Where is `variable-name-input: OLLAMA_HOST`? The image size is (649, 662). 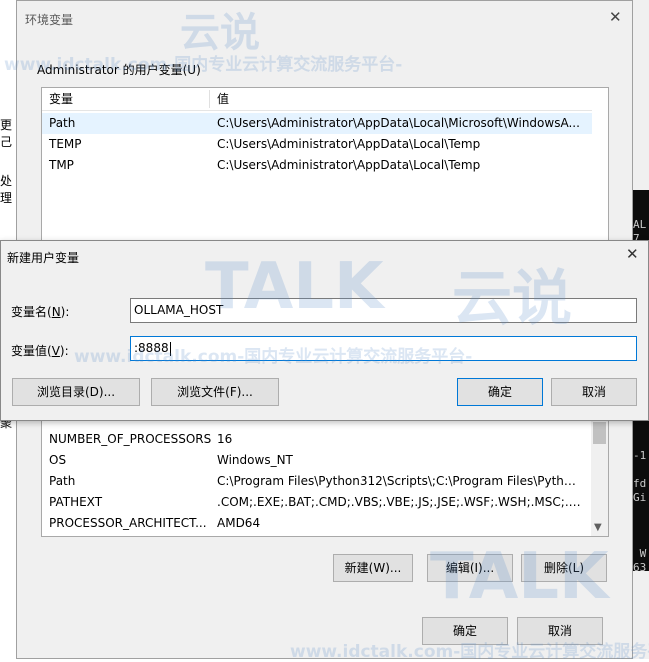 variable-name-input: OLLAMA_HOST is located at coordinates (383, 310).